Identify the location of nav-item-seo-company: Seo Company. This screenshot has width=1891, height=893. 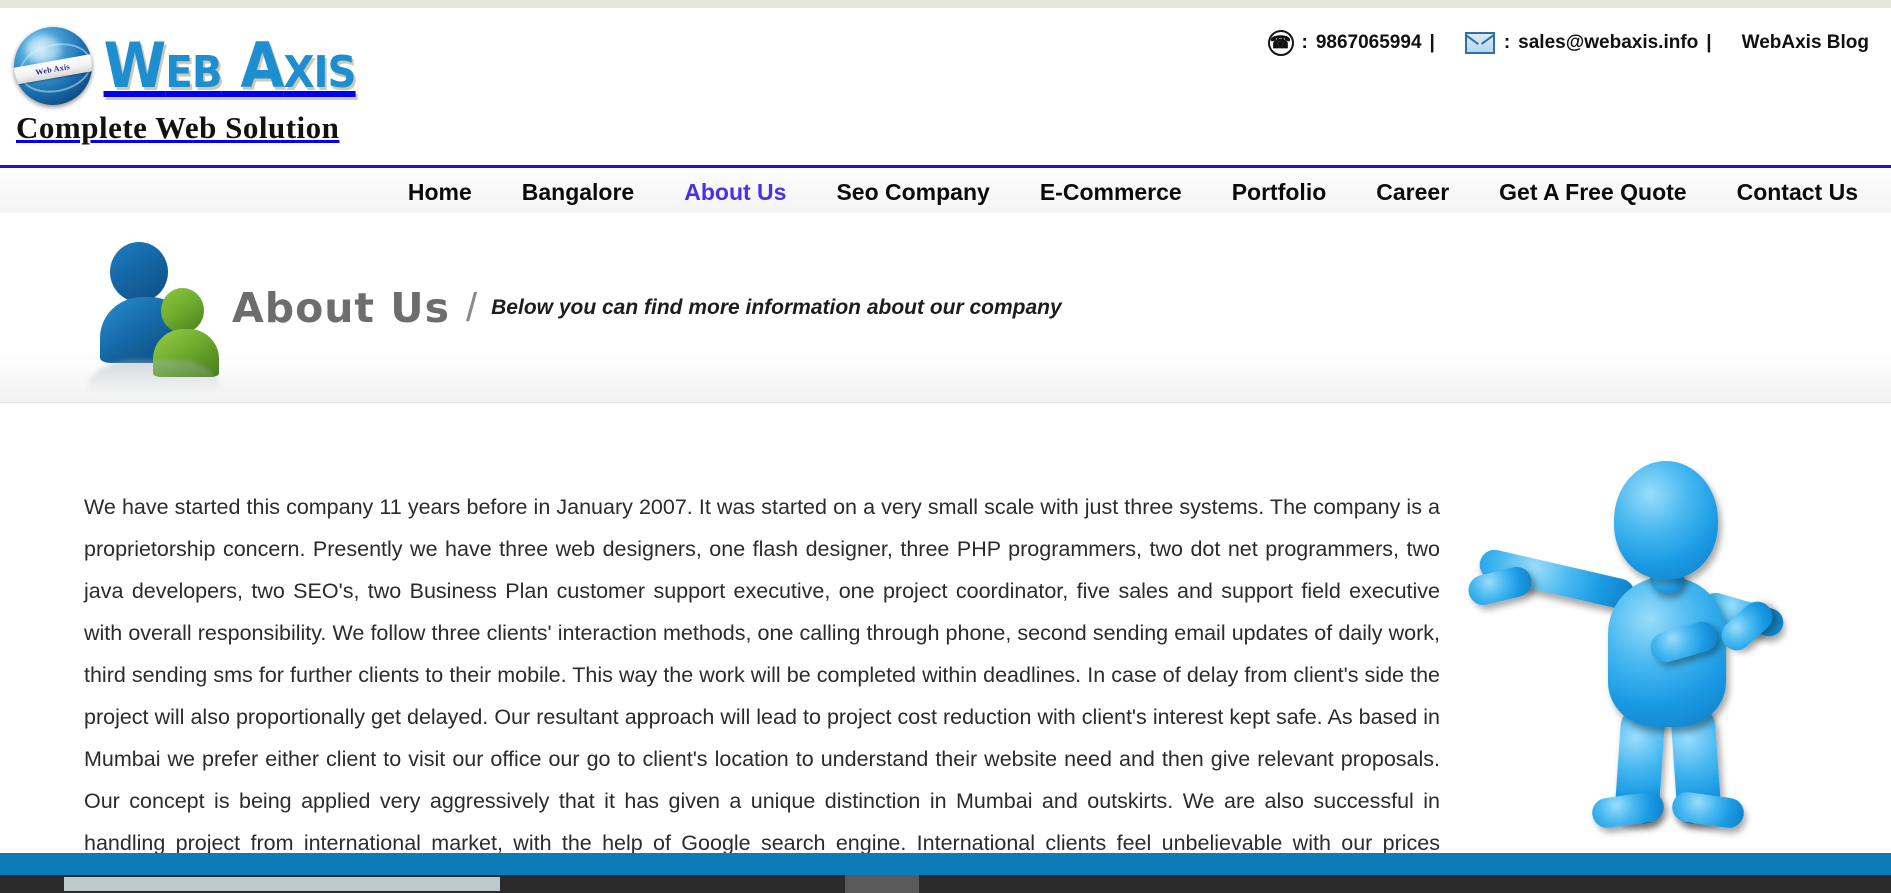
(912, 192).